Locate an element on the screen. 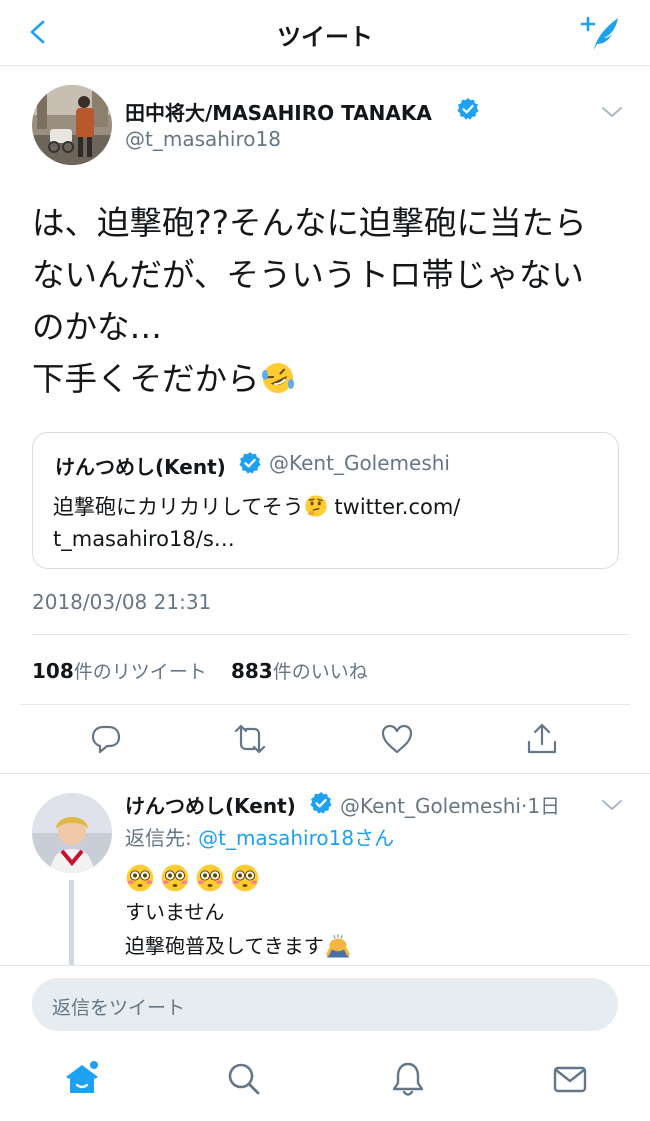  thread-connector-line is located at coordinates (71, 923).